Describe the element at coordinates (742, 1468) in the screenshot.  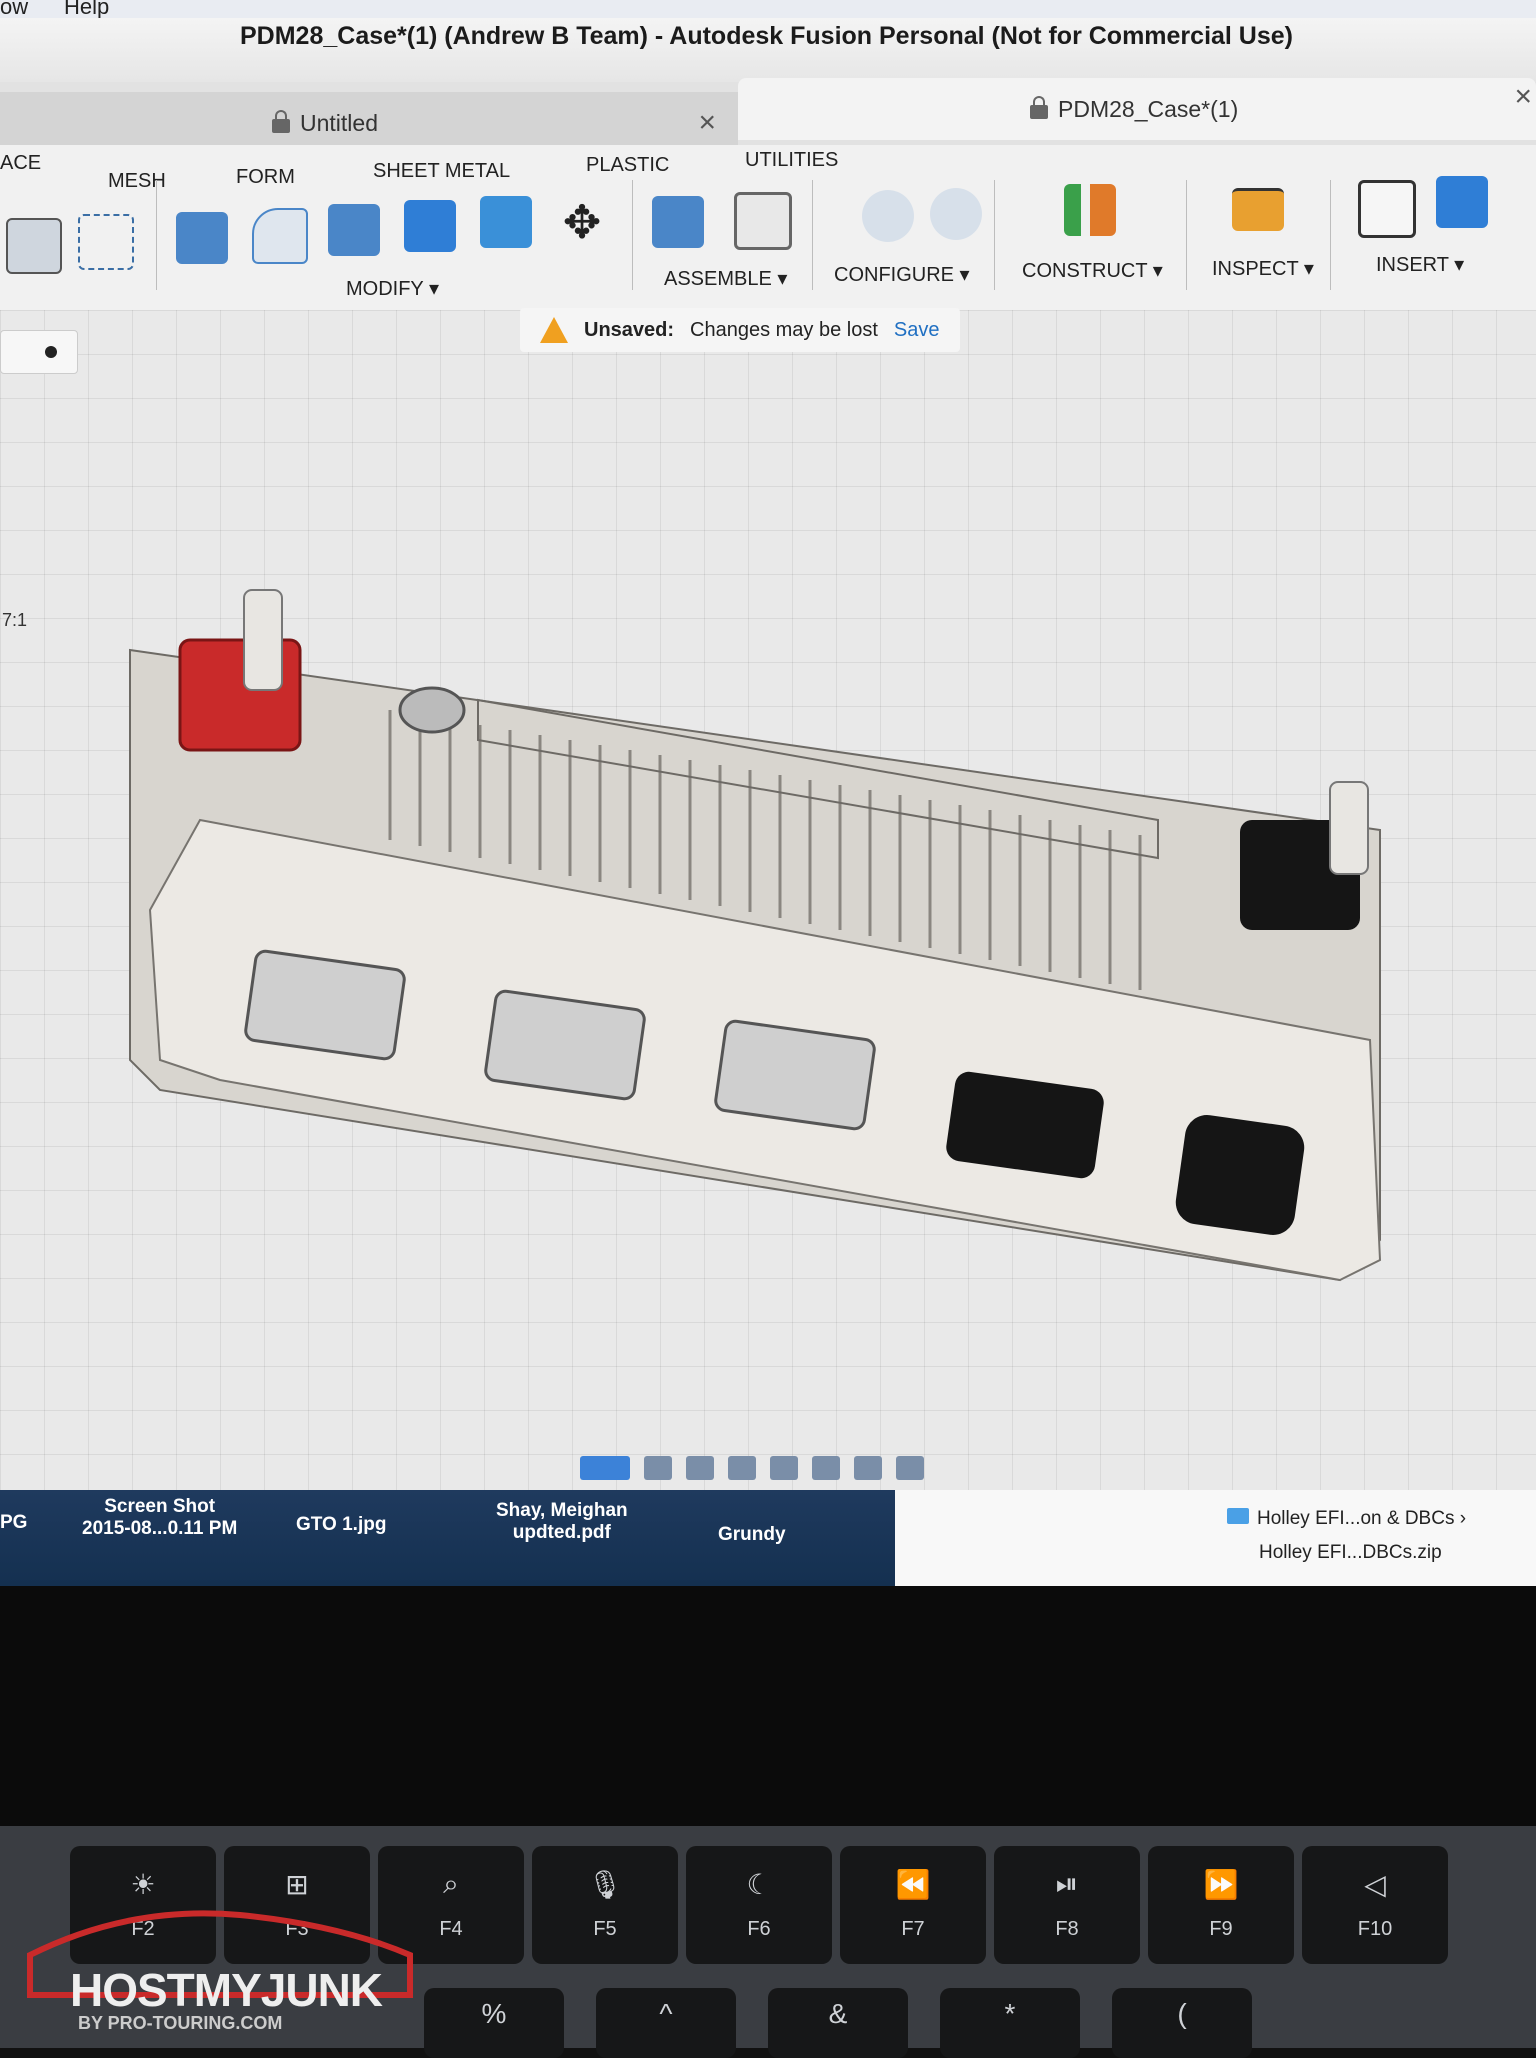
I see `zoom-icon` at that location.